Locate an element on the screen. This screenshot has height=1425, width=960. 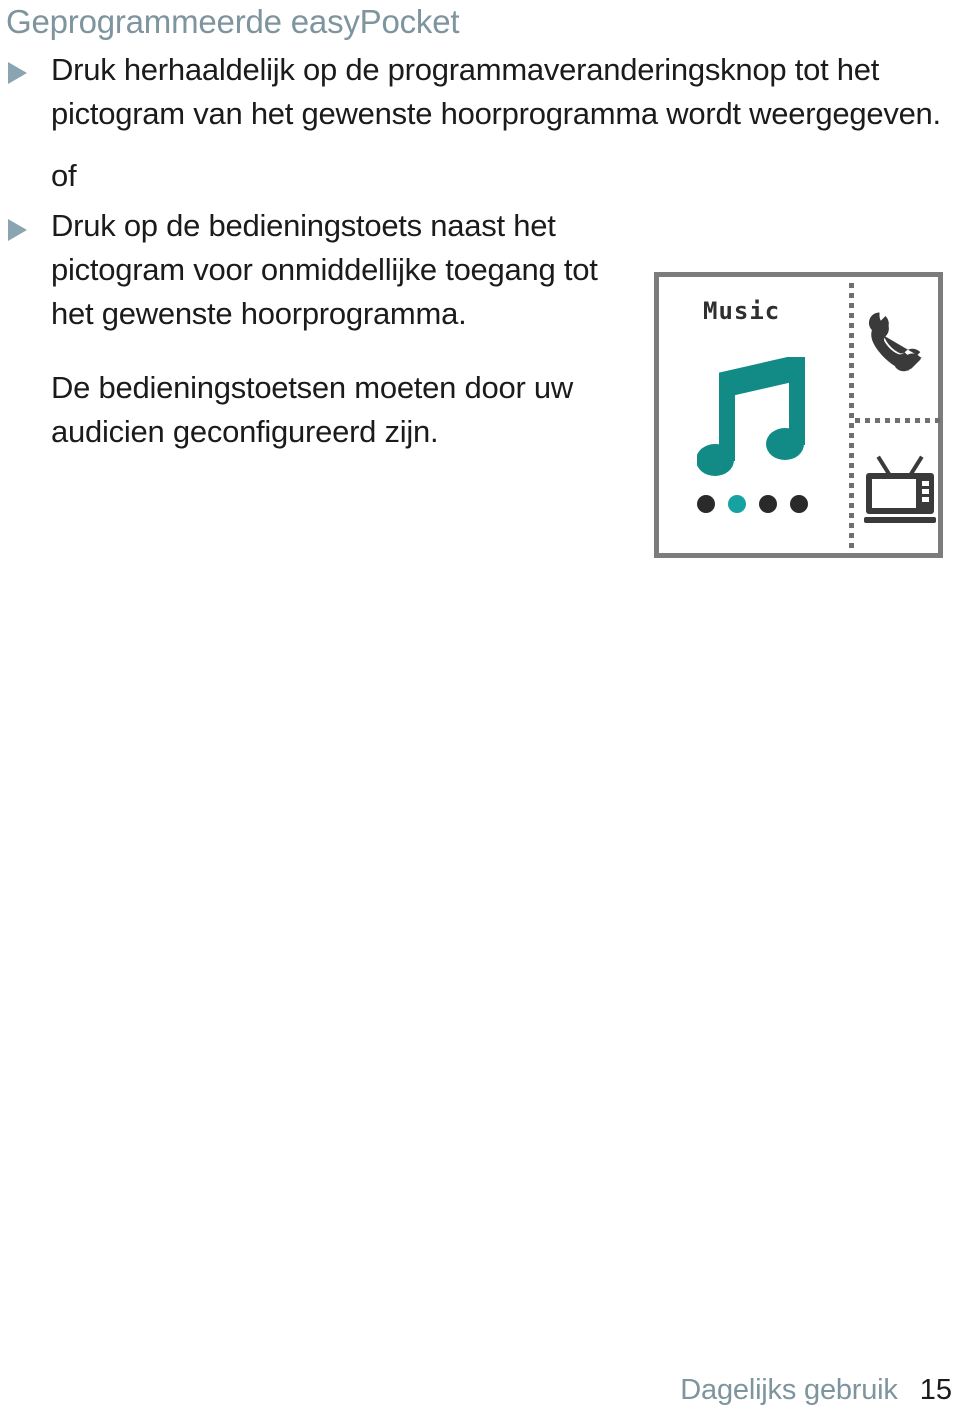
easypocket-display-illustration: Music is located at coordinates (798, 415).